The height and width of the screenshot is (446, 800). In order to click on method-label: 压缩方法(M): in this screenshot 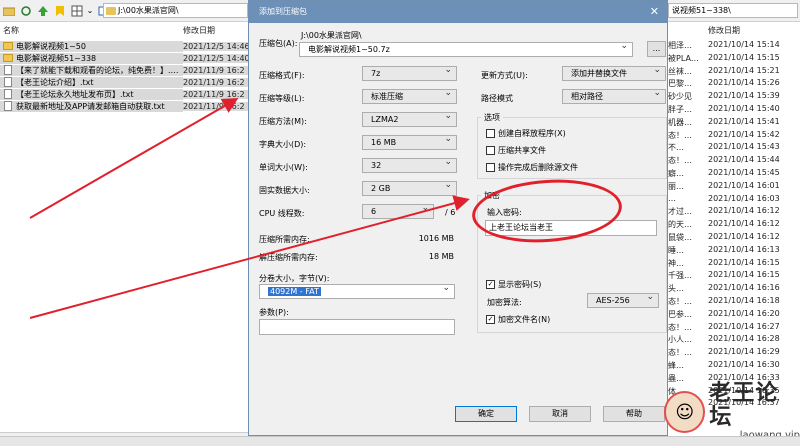, I will do `click(283, 121)`.